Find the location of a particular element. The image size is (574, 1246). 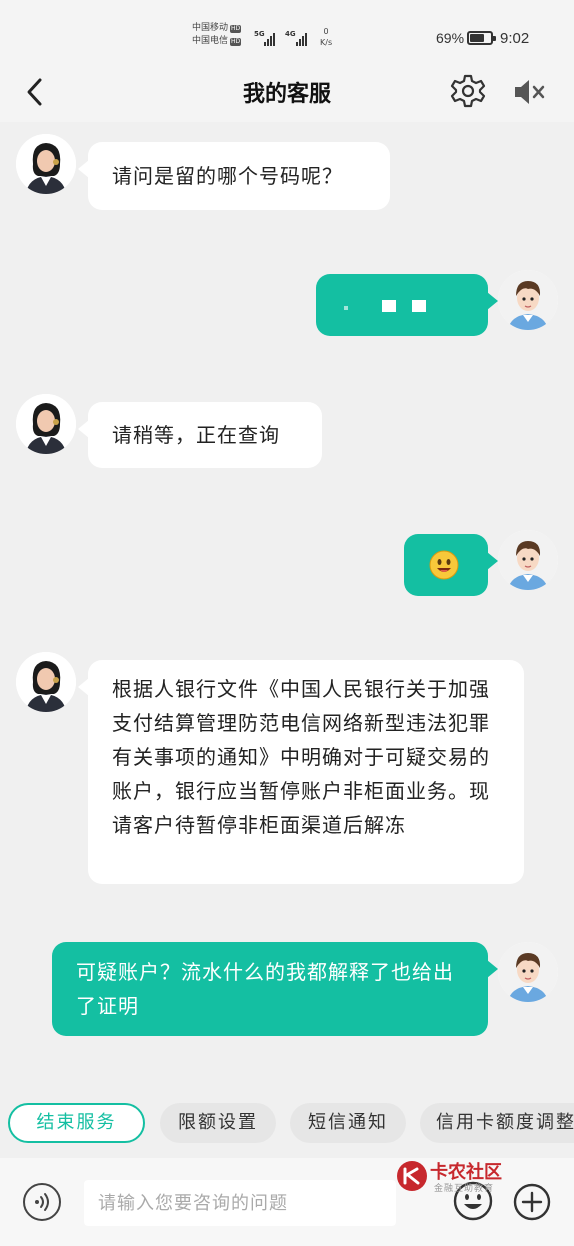

carrier-info: 中国移动 HD 中国电信 HD is located at coordinates (217, 35).